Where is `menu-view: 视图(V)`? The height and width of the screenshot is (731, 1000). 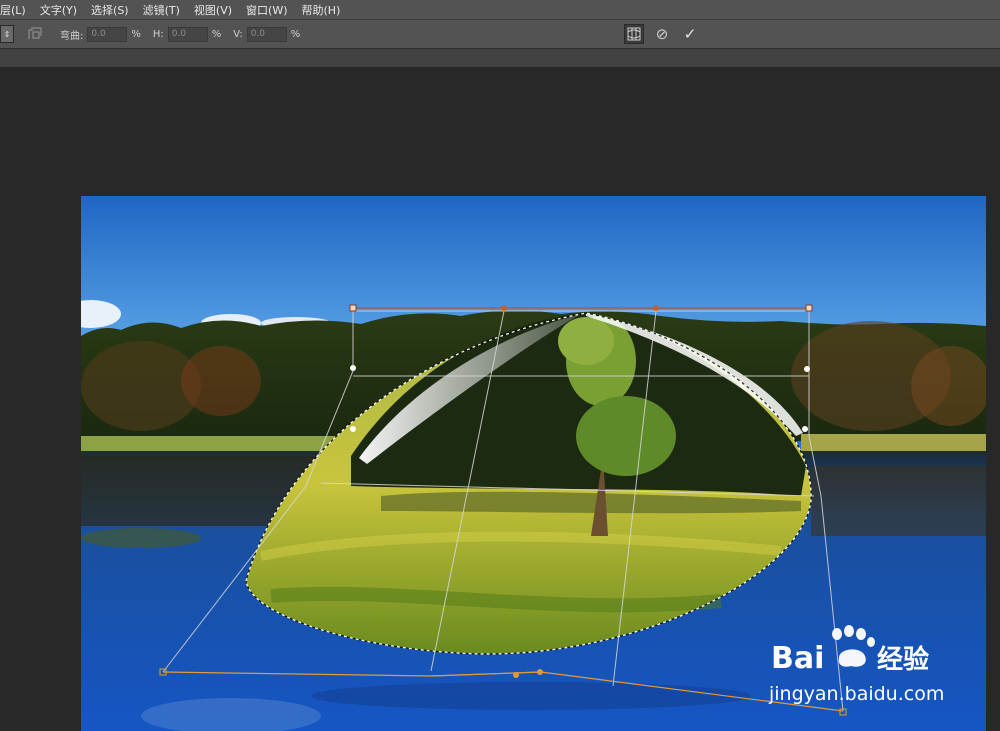 menu-view: 视图(V) is located at coordinates (213, 10).